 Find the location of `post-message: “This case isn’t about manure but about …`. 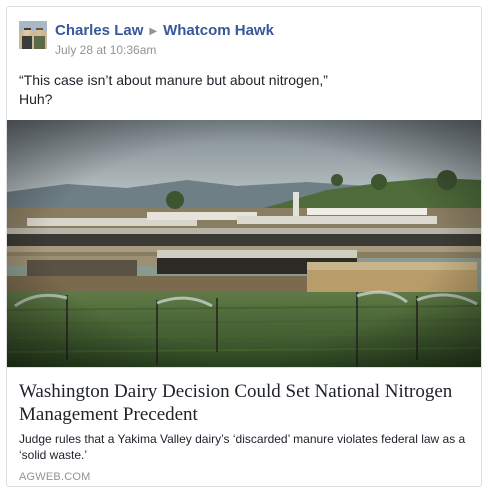

post-message: “This case isn’t about manure but about … is located at coordinates (173, 90).